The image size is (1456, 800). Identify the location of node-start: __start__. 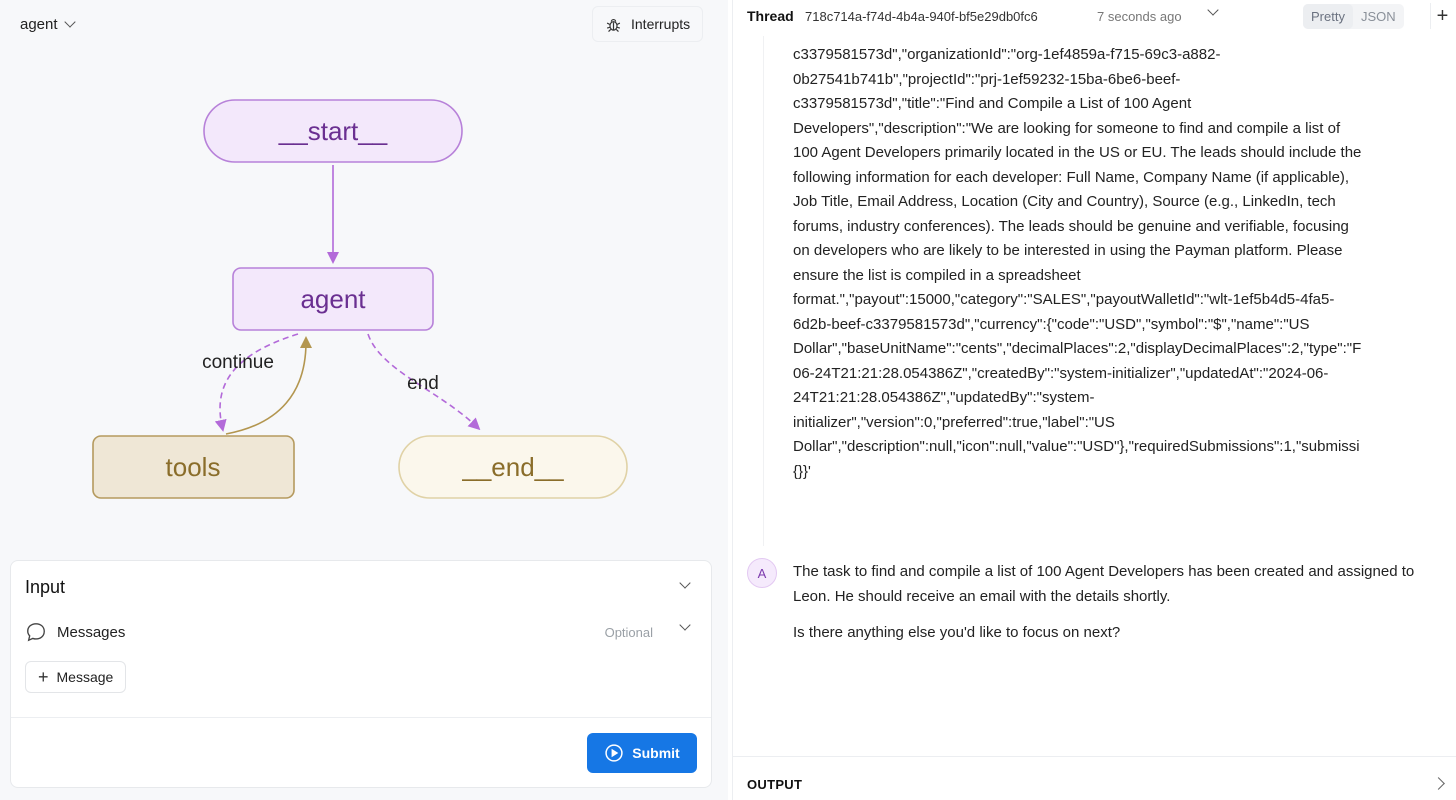
(333, 131).